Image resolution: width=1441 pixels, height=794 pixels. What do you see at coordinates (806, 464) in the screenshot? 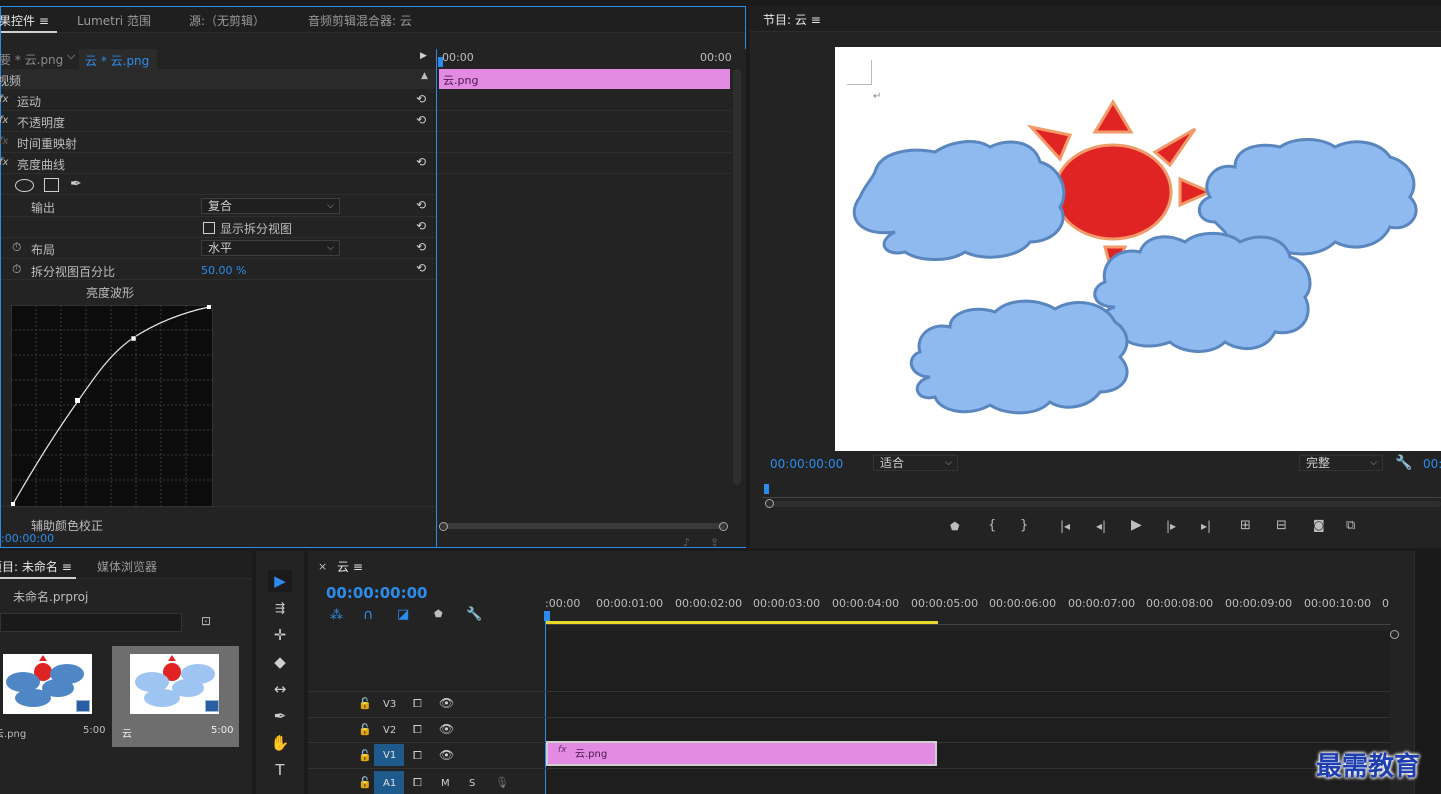
I see `program-timecode: 00:00:00:00` at bounding box center [806, 464].